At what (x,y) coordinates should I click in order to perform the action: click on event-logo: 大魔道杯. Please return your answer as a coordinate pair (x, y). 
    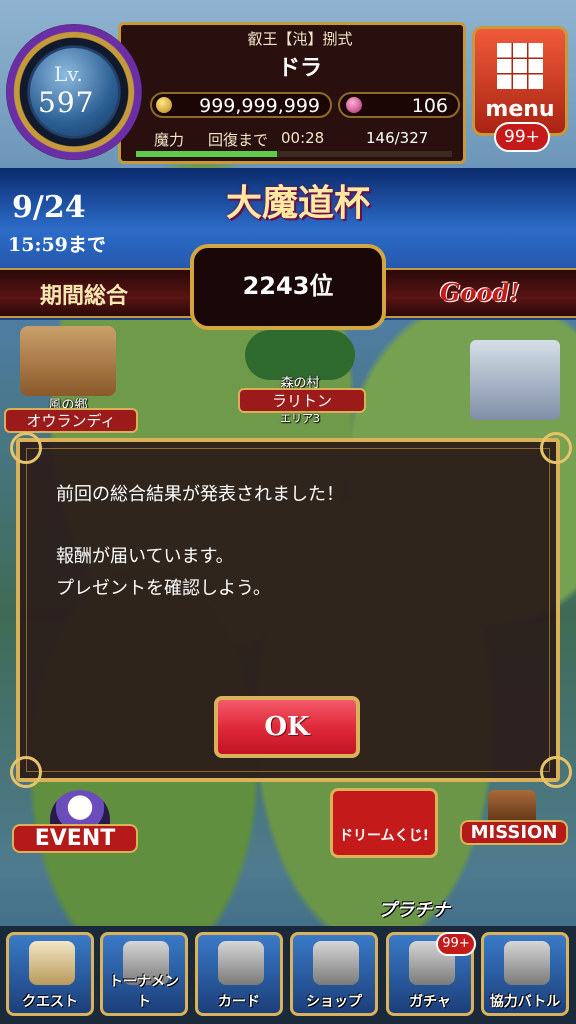
    Looking at the image, I should click on (297, 203).